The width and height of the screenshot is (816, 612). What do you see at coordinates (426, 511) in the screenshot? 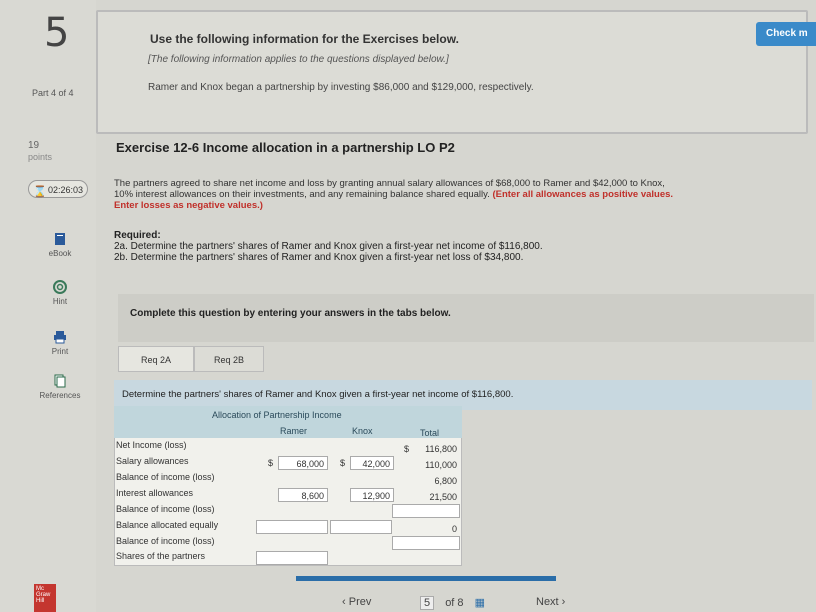
I see `total-balance-2-input` at bounding box center [426, 511].